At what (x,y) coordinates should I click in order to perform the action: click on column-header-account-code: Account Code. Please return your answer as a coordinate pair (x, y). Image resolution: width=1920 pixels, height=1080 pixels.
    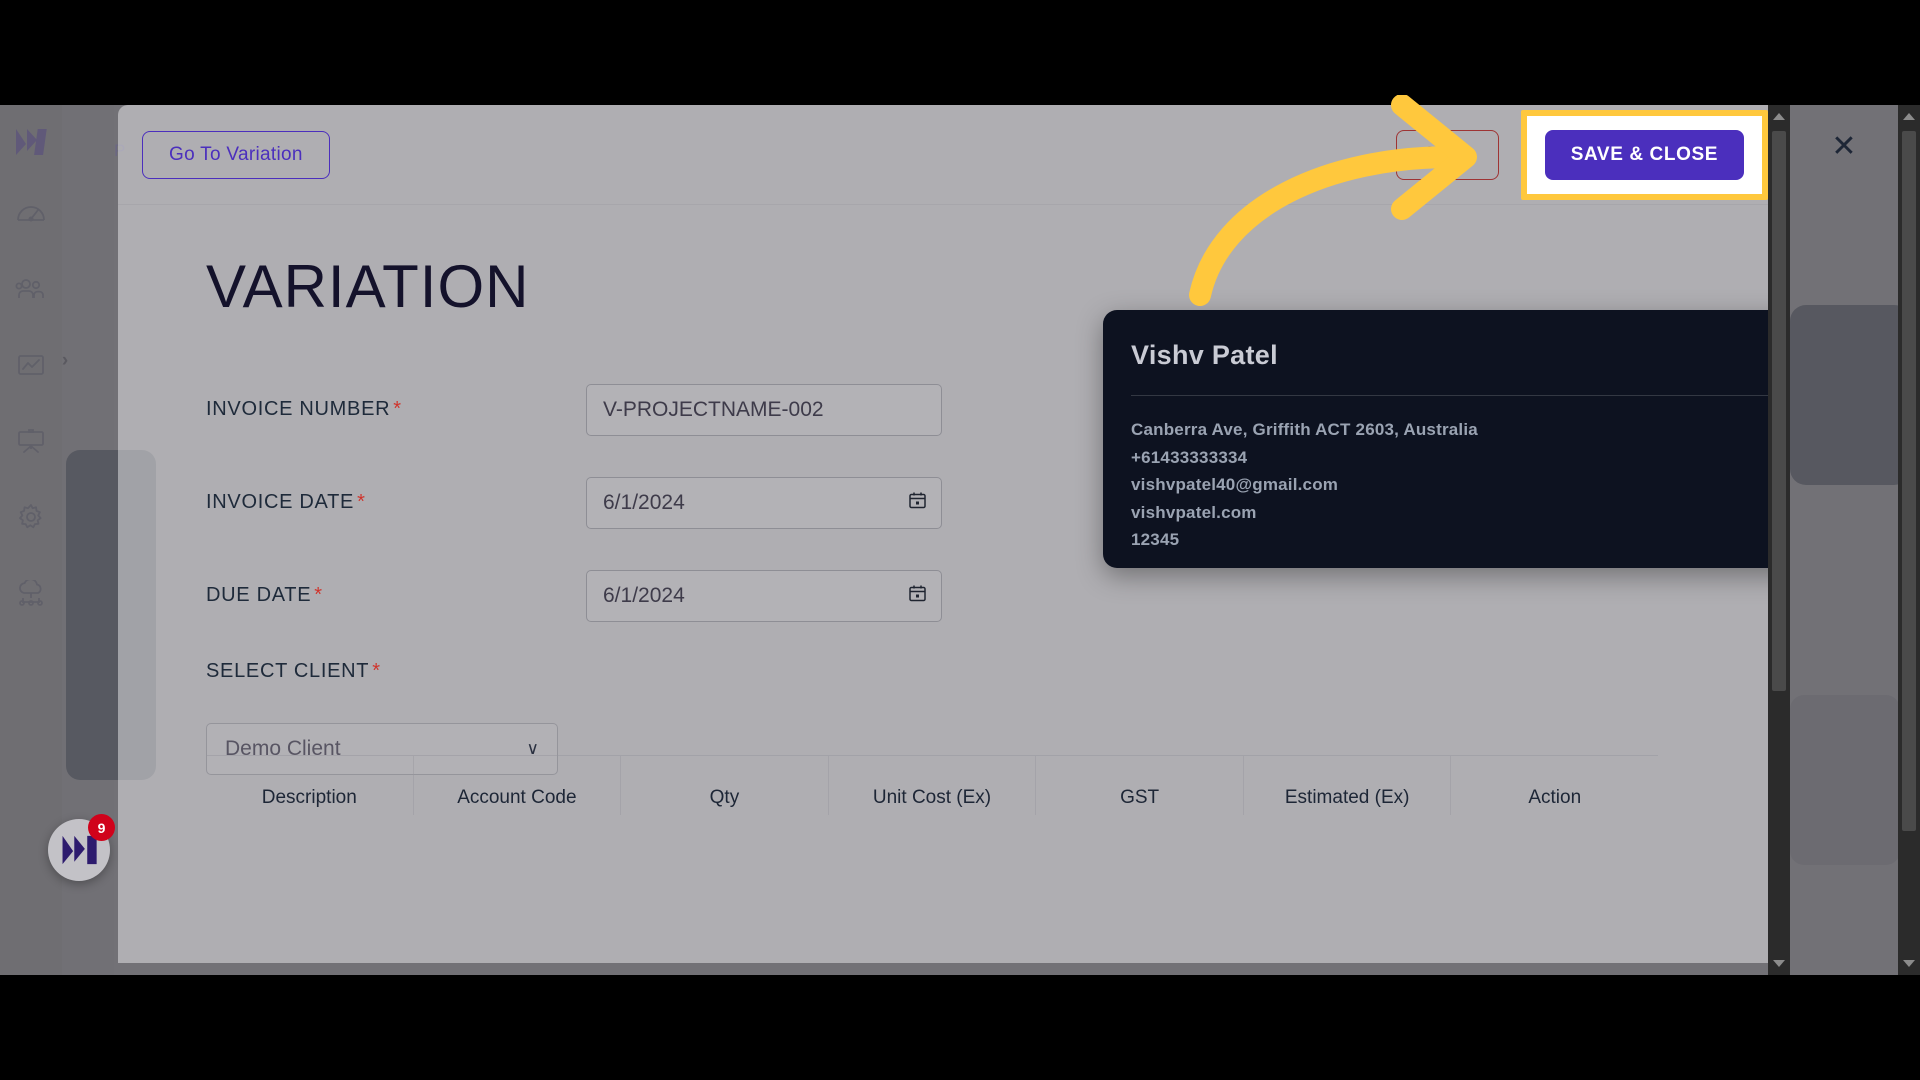
    Looking at the image, I should click on (516, 785).